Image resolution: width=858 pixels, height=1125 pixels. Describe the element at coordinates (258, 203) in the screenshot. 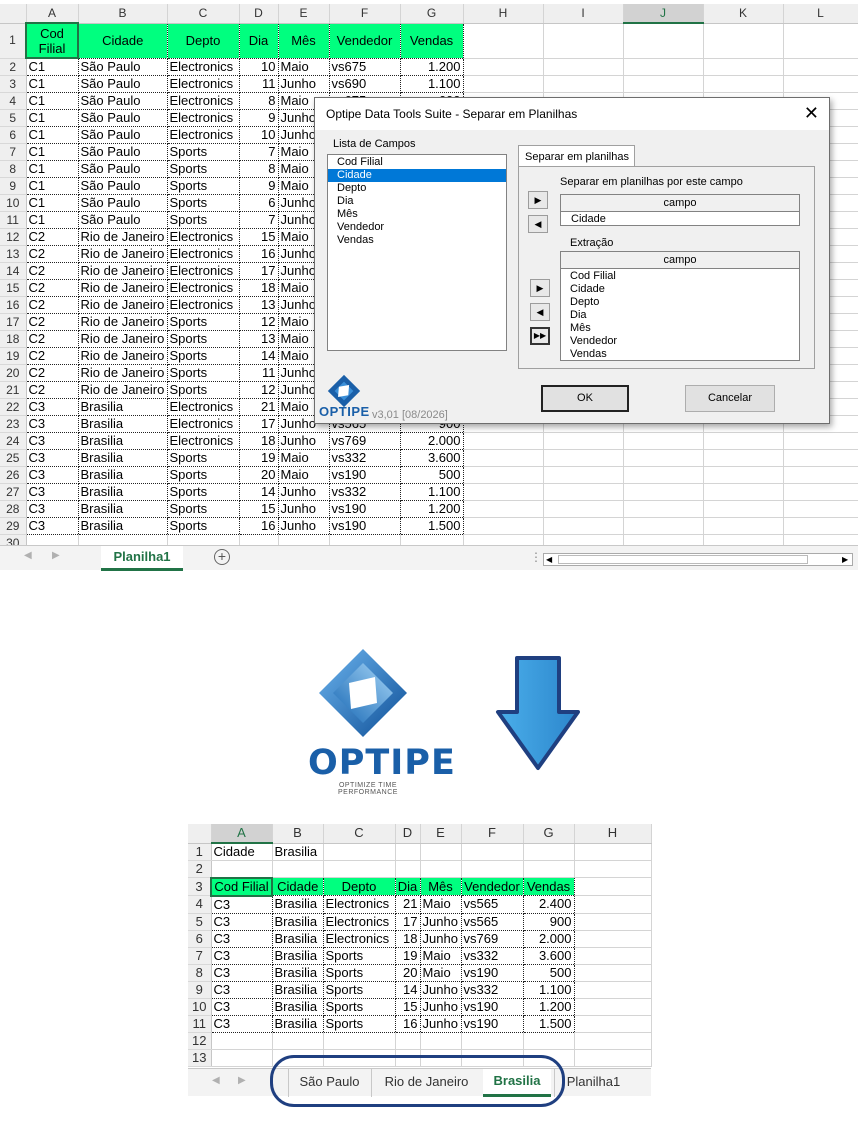

I see `data-cell: 6` at that location.